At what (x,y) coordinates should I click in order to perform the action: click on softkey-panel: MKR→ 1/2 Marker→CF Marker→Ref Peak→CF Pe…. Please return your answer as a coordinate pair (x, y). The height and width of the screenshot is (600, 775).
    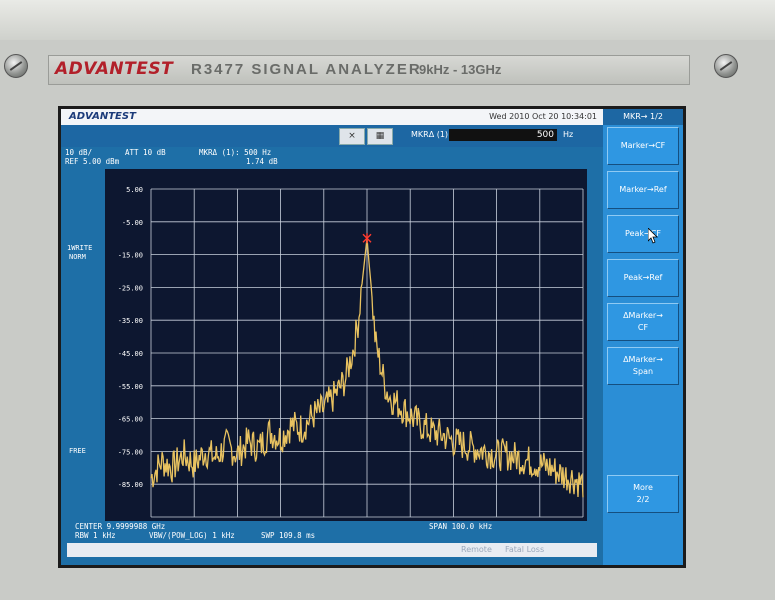
    Looking at the image, I should click on (643, 337).